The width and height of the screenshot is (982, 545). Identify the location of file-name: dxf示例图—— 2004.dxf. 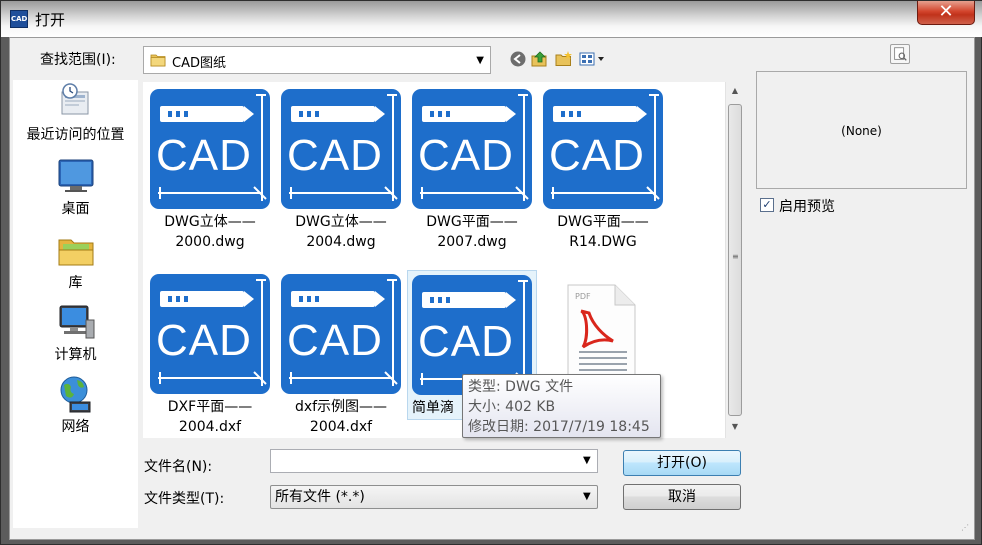
(341, 417).